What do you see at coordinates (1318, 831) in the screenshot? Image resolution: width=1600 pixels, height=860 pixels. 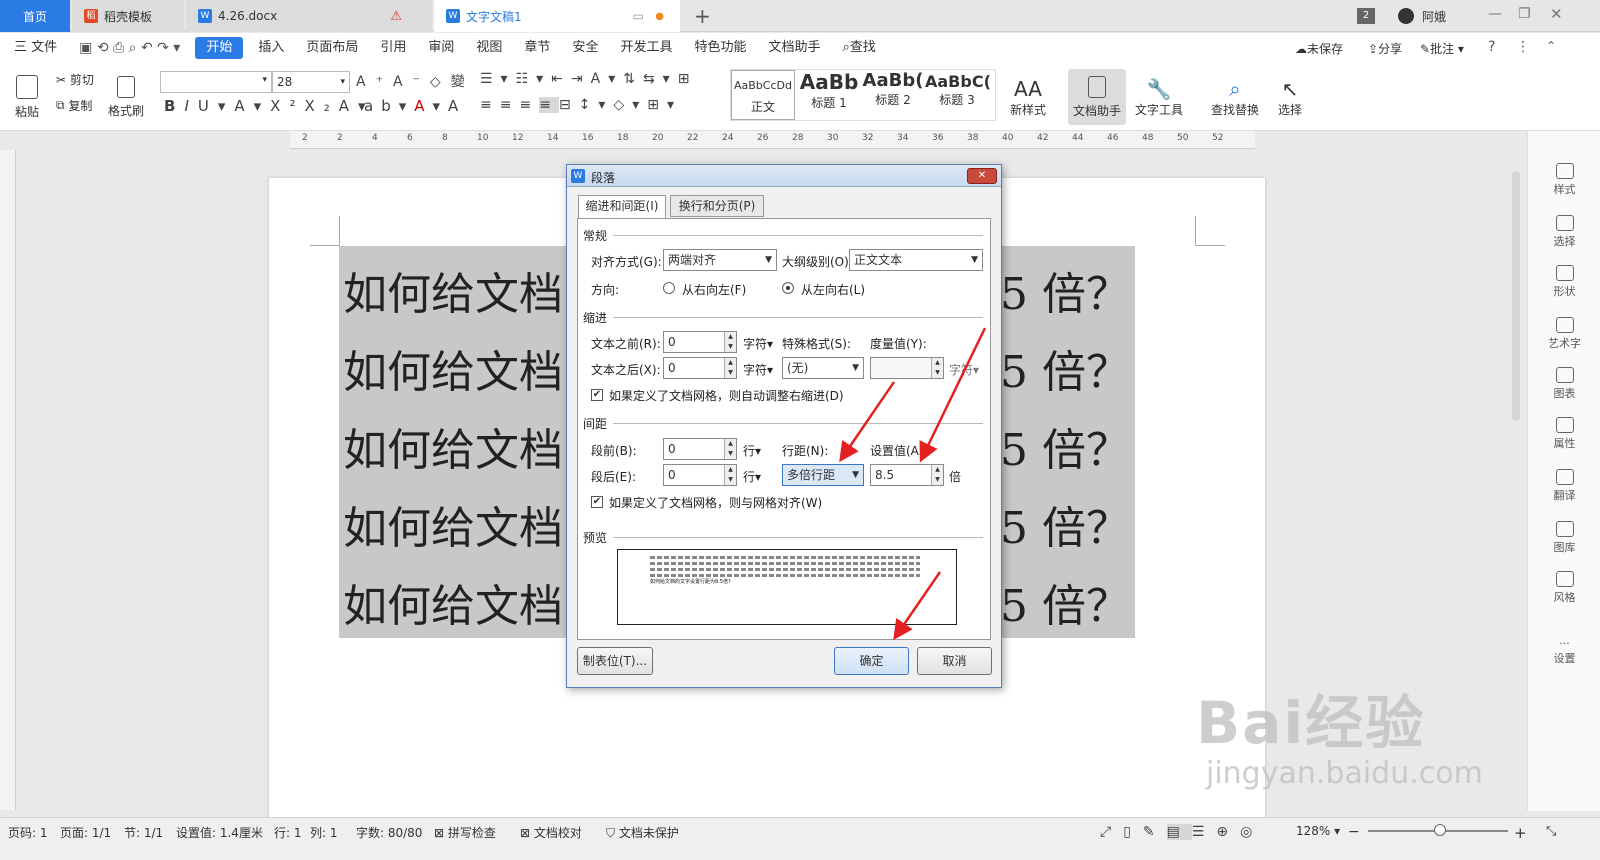 I see `zoom-select: 128% ▾` at bounding box center [1318, 831].